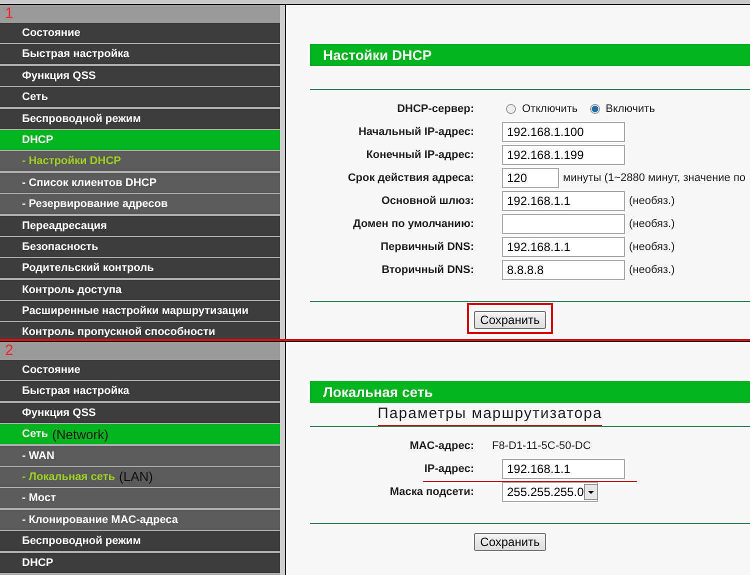 The image size is (750, 575). I want to click on field-label: IP-адрес:, so click(448, 468).